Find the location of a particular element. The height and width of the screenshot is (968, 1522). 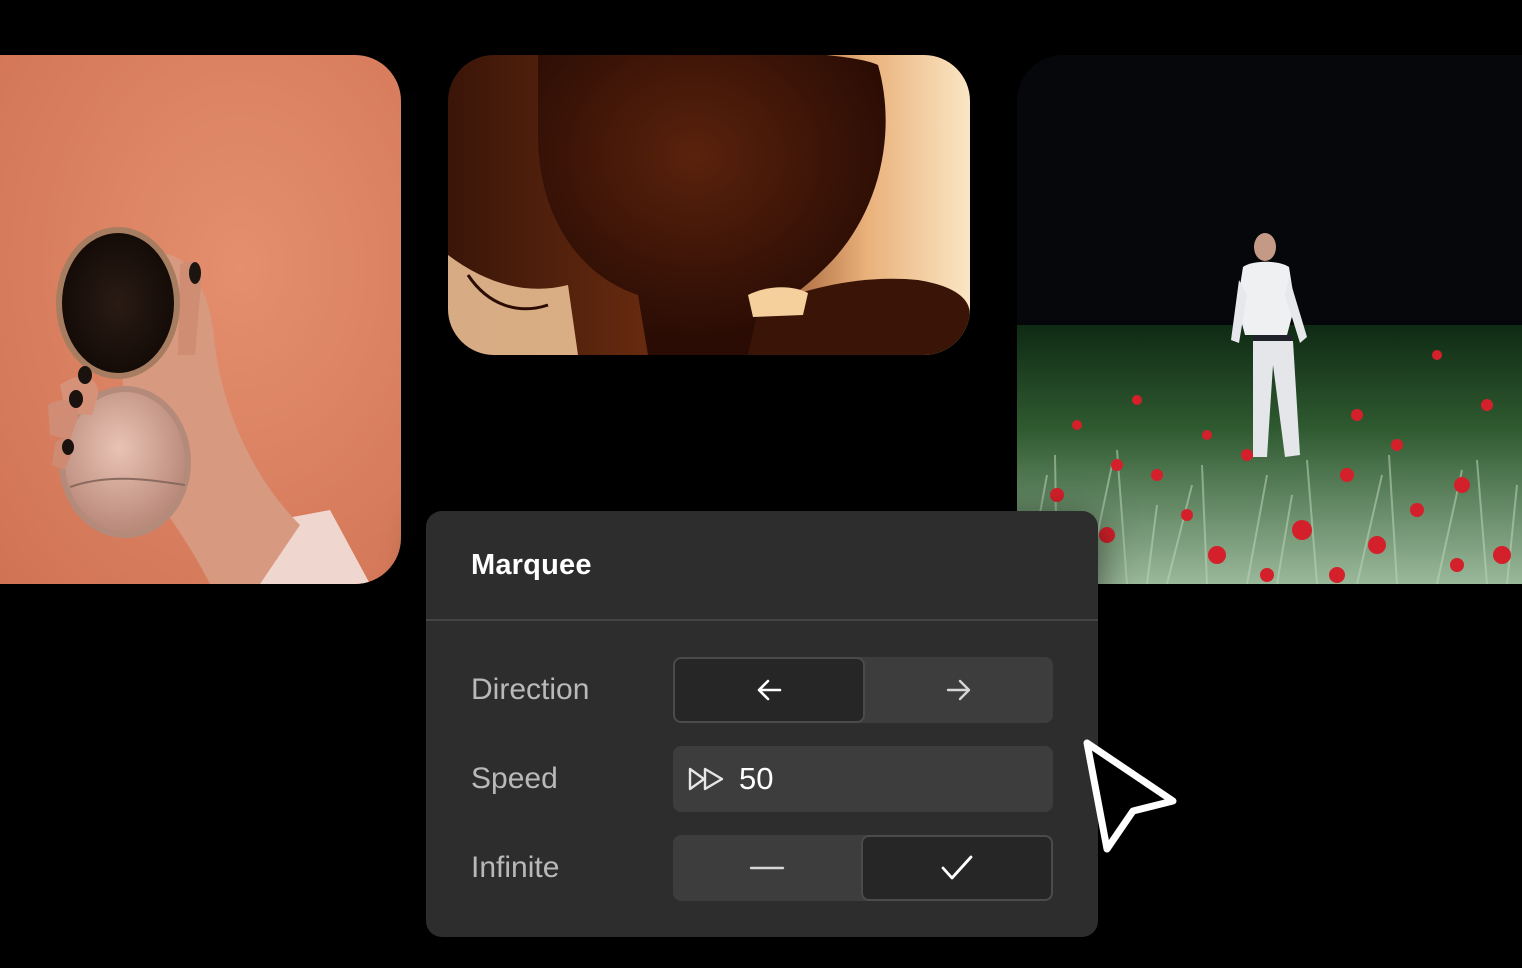

speed-value: 50 is located at coordinates (756, 778).